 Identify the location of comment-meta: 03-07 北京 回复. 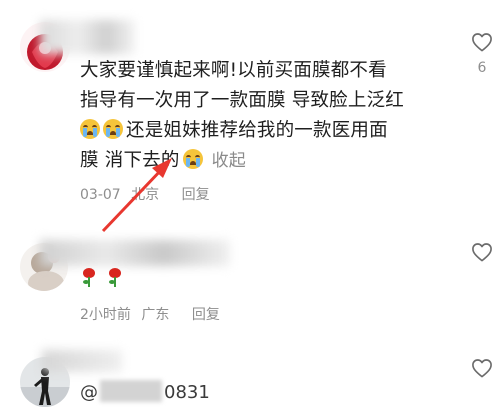
(145, 194).